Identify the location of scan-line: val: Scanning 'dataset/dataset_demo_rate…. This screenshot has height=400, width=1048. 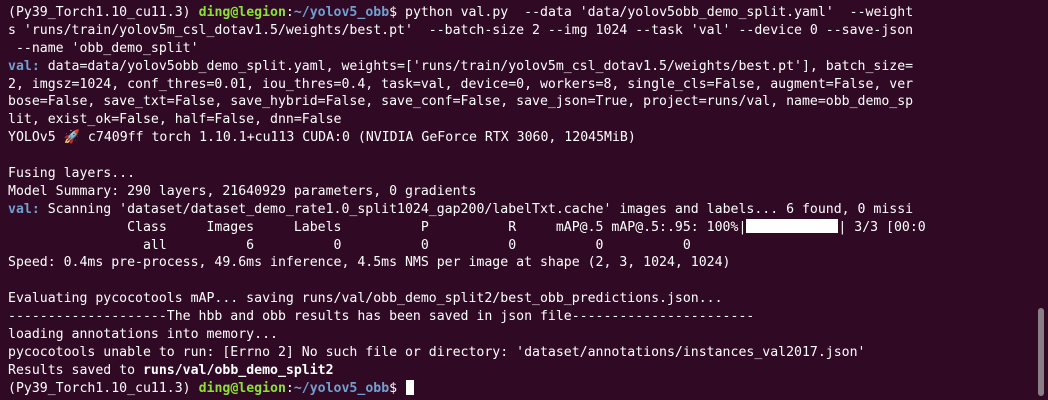
(528, 210).